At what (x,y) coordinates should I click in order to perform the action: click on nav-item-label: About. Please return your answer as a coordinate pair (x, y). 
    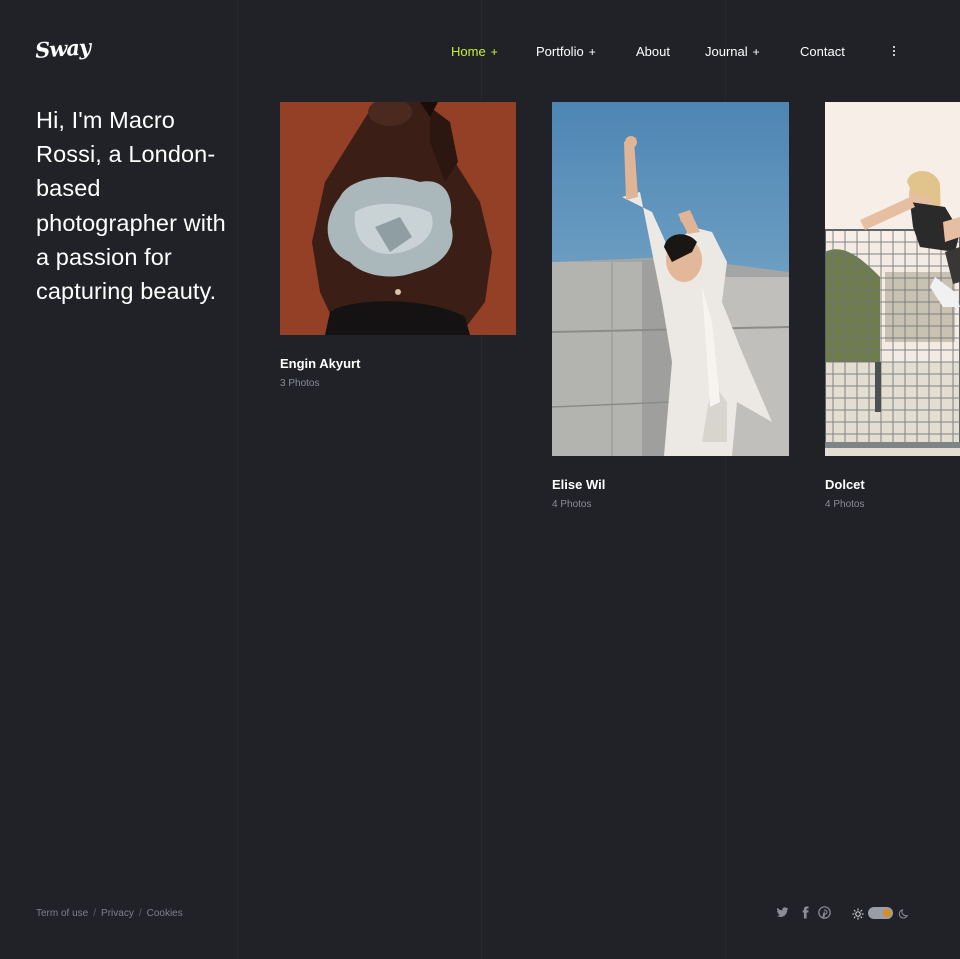
    Looking at the image, I should click on (653, 51).